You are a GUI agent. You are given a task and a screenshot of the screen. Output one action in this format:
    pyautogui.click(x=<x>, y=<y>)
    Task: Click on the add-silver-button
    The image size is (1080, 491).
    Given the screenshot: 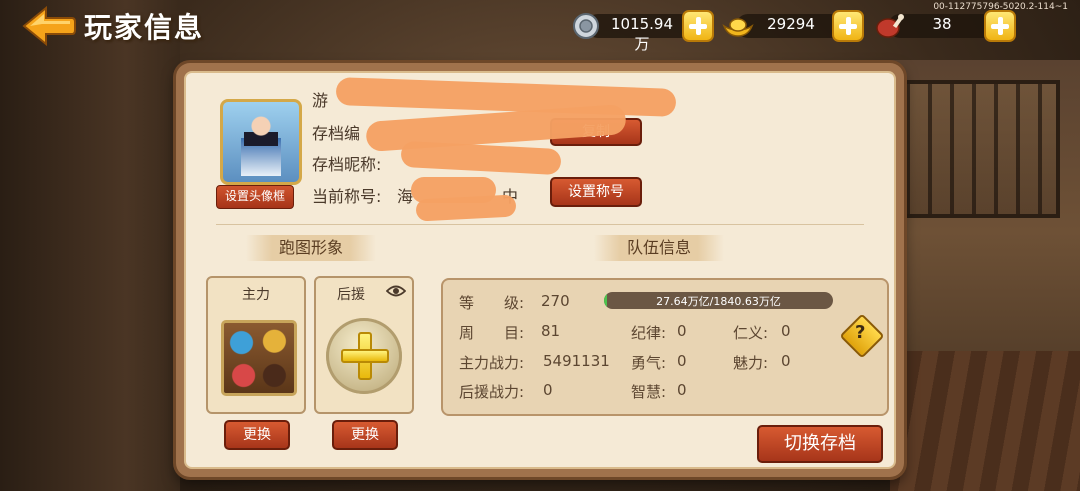 What is the action you would take?
    pyautogui.click(x=698, y=26)
    